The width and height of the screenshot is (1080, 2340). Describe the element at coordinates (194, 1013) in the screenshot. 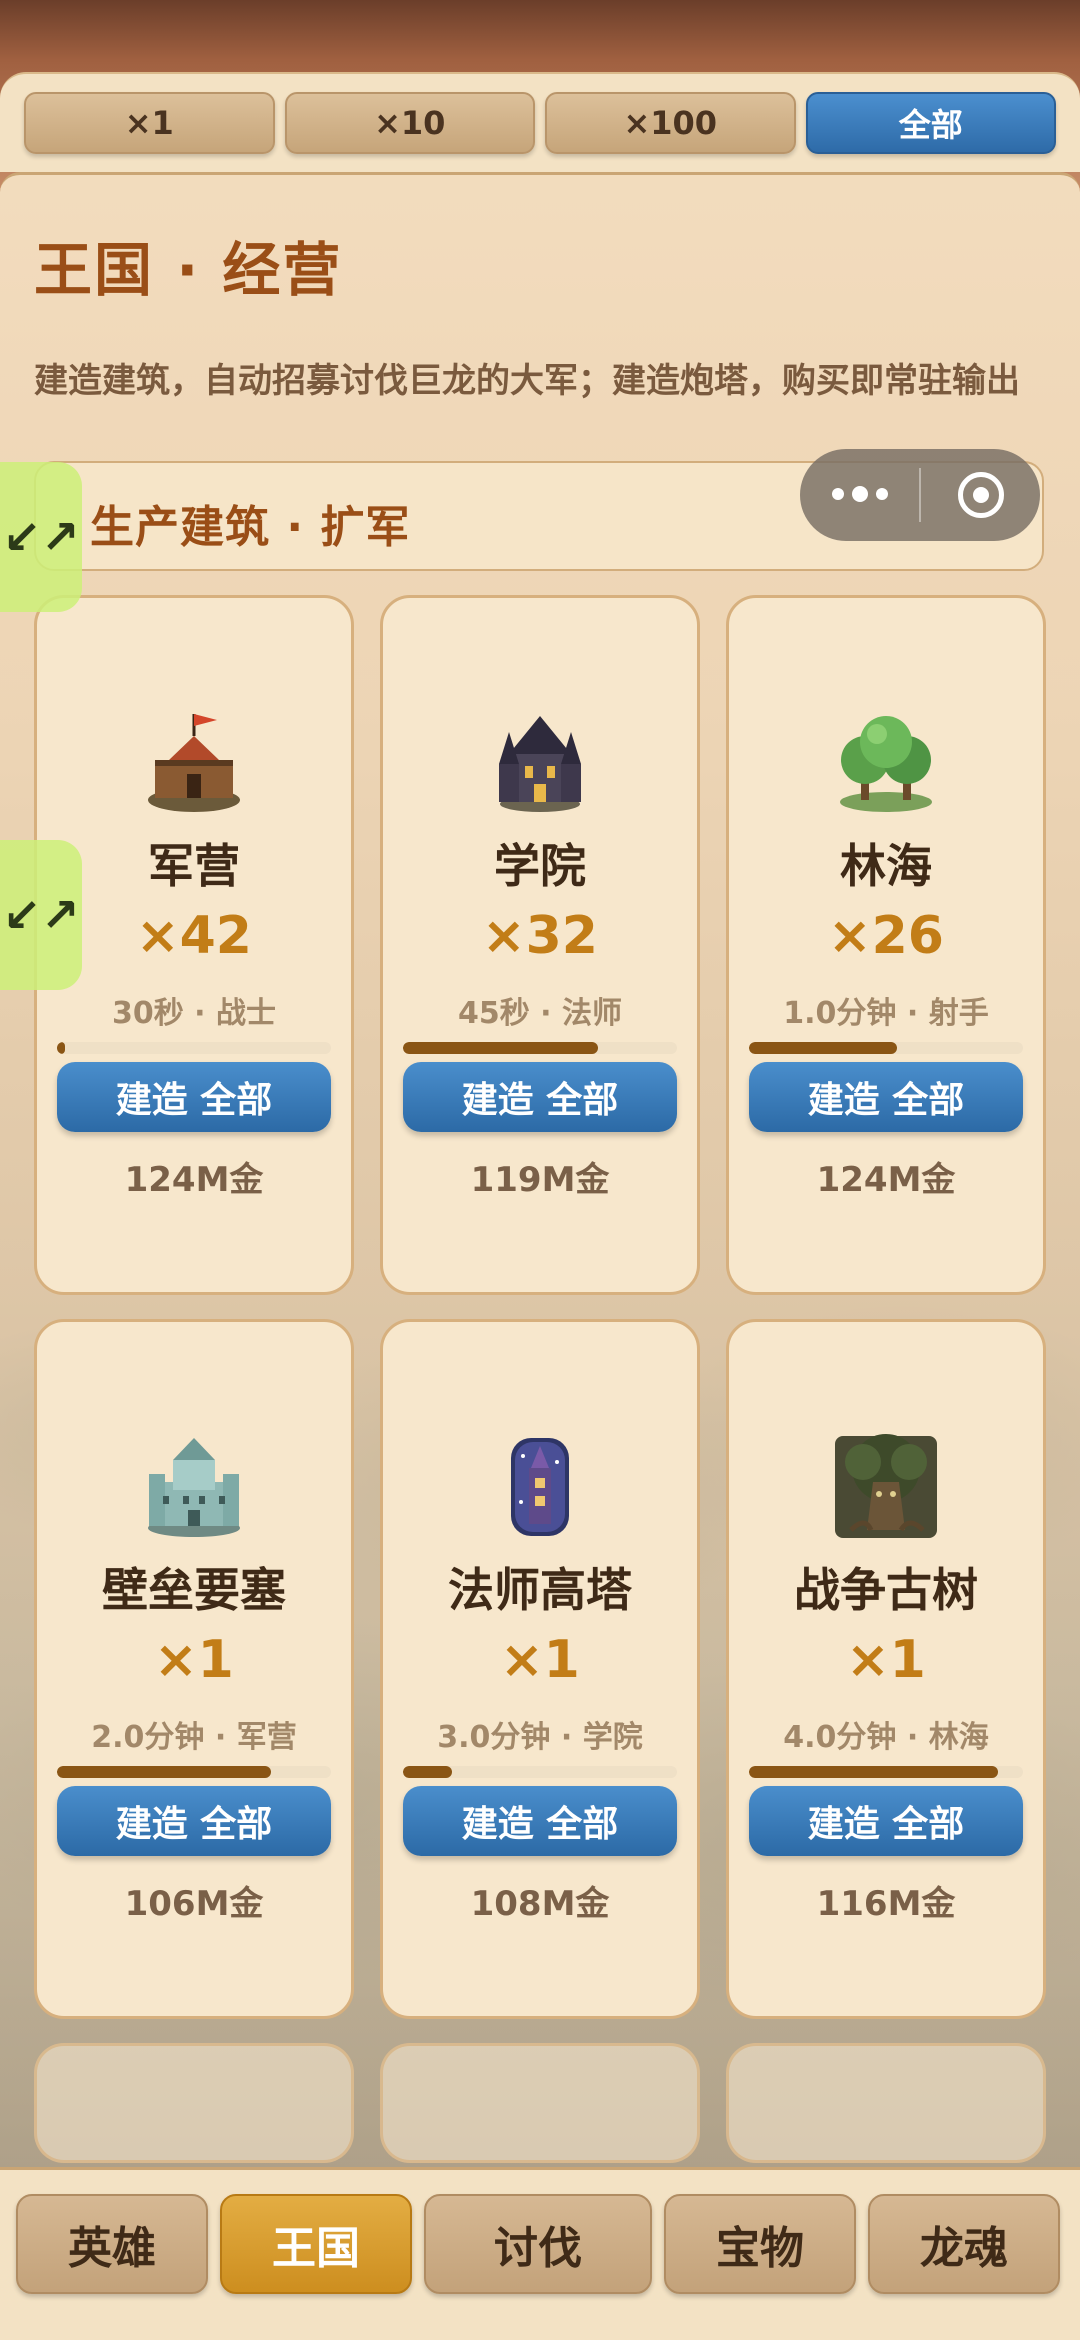

I see `building-info: 30秒 · 战士` at that location.